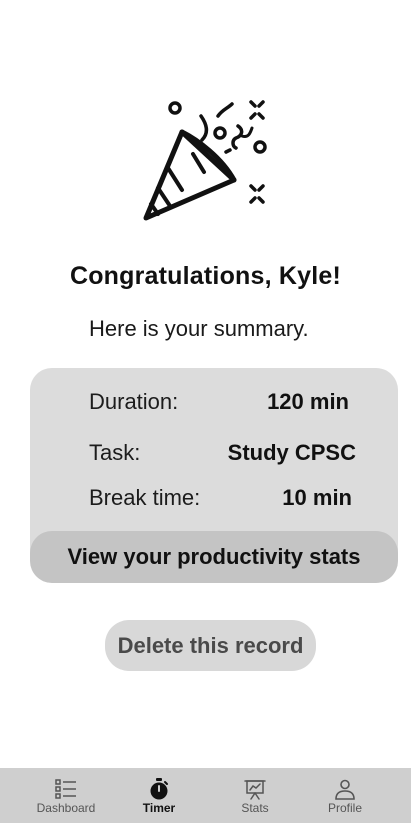 This screenshot has height=823, width=411. What do you see at coordinates (145, 497) in the screenshot?
I see `break-time-label: Break time:` at bounding box center [145, 497].